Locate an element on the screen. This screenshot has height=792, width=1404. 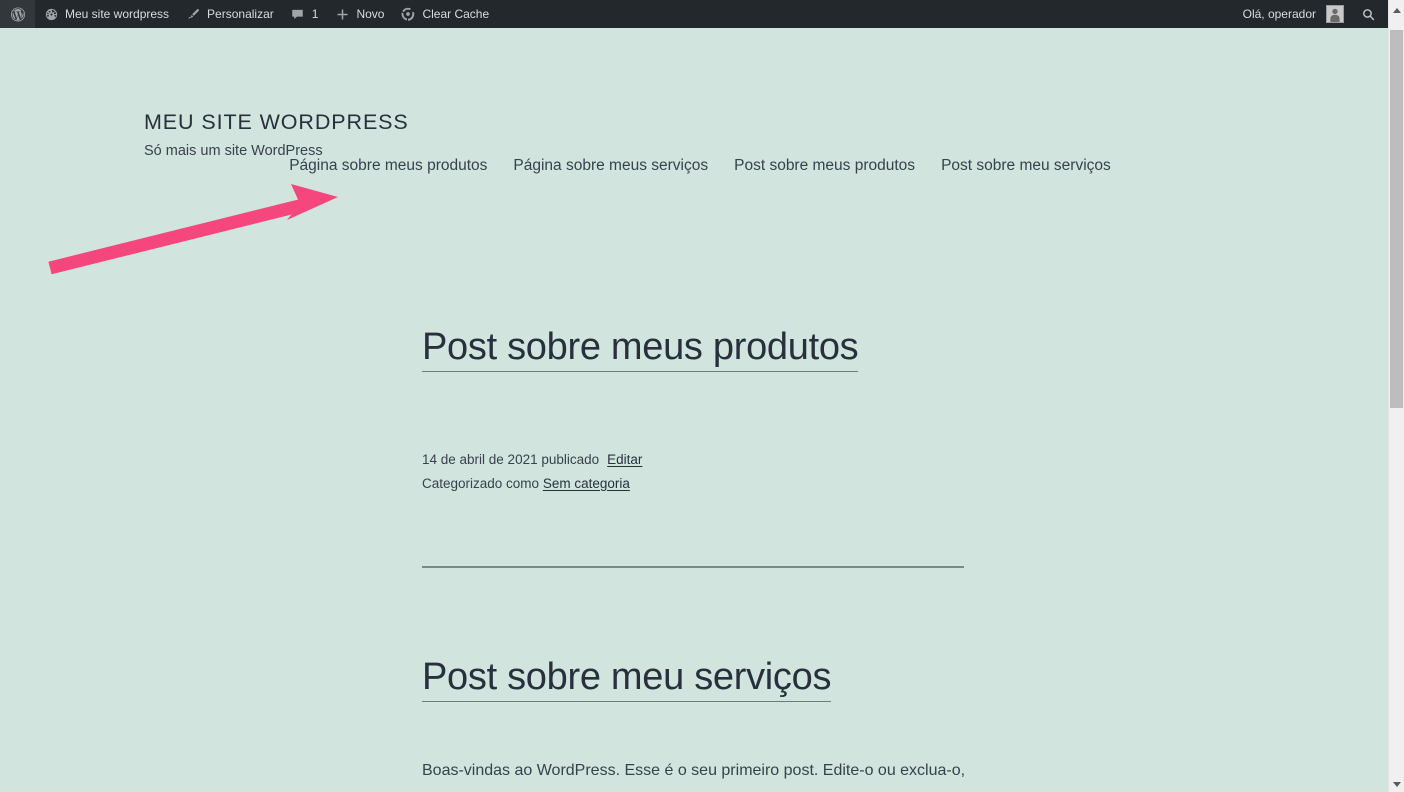
cache-icon is located at coordinates (408, 14).